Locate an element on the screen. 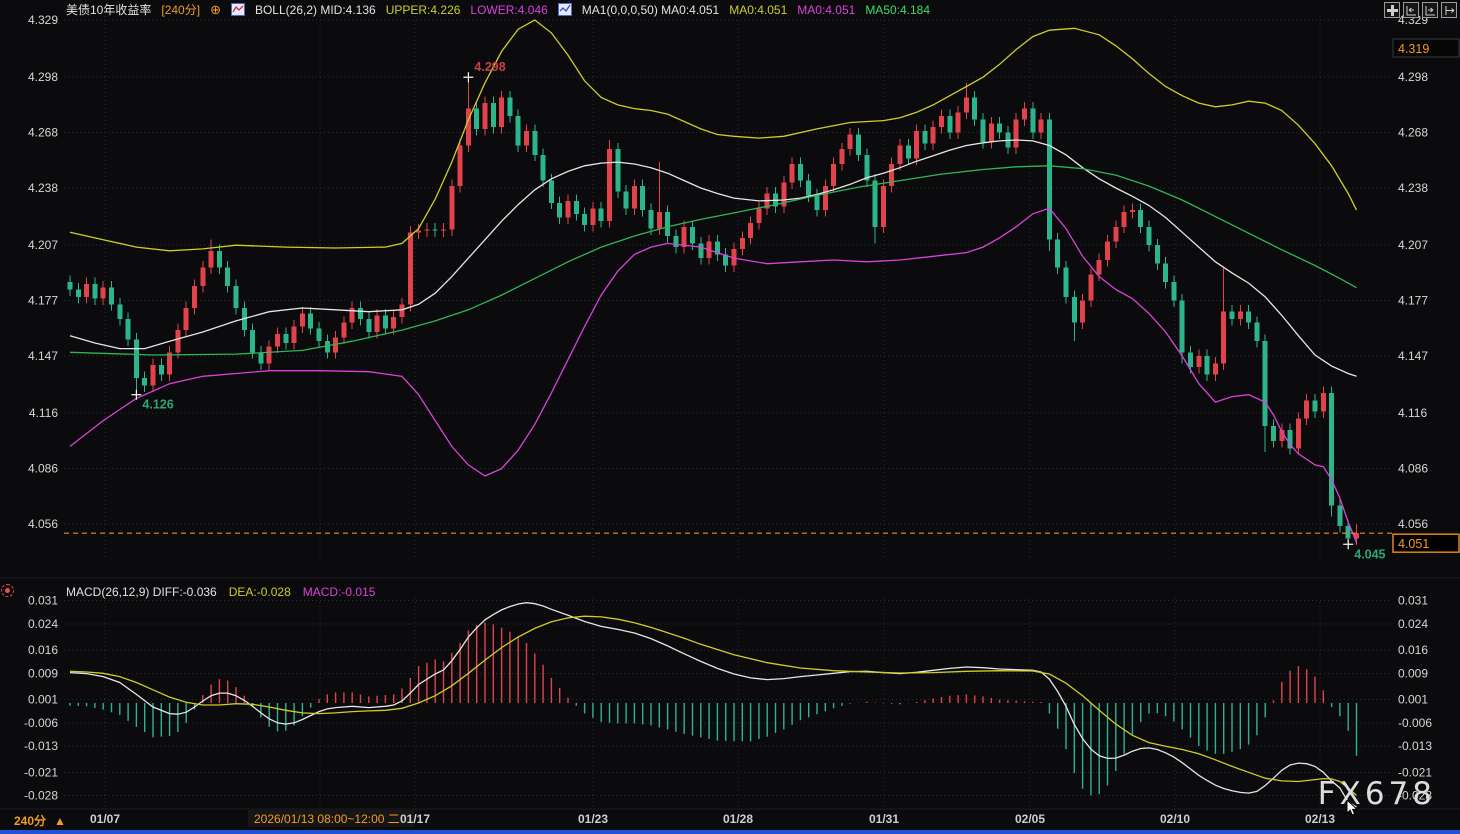 This screenshot has height=834, width=1460. ma-indicator-icon is located at coordinates (564, 9).